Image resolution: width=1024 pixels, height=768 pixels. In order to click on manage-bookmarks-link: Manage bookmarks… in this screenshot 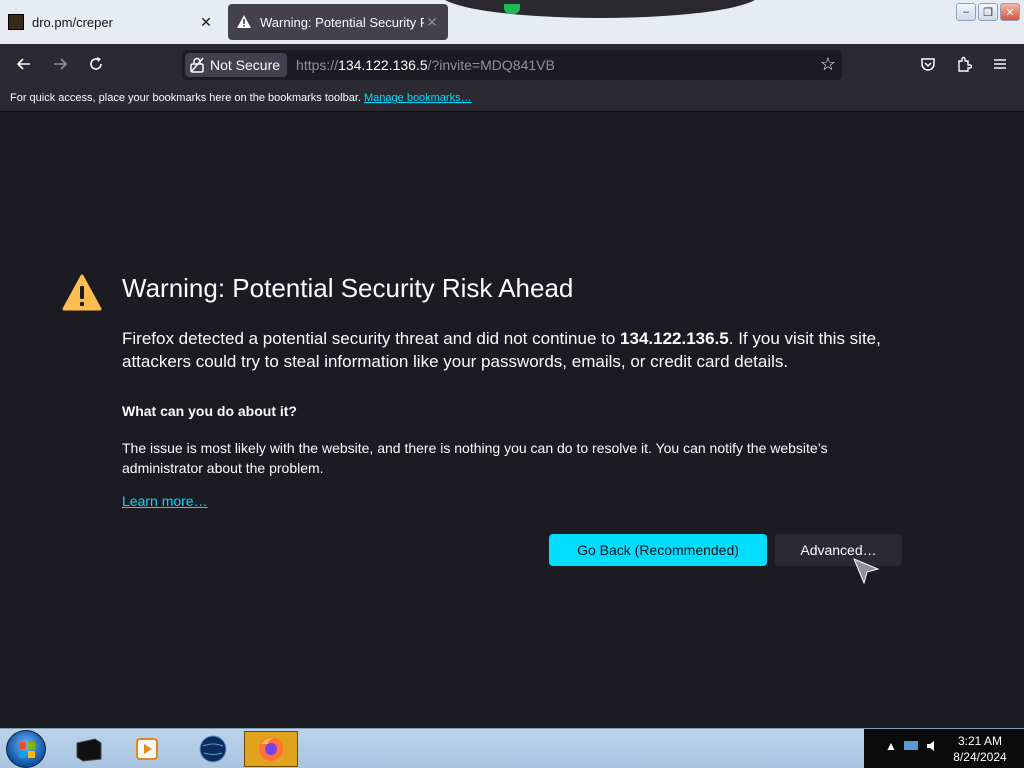, I will do `click(418, 98)`.